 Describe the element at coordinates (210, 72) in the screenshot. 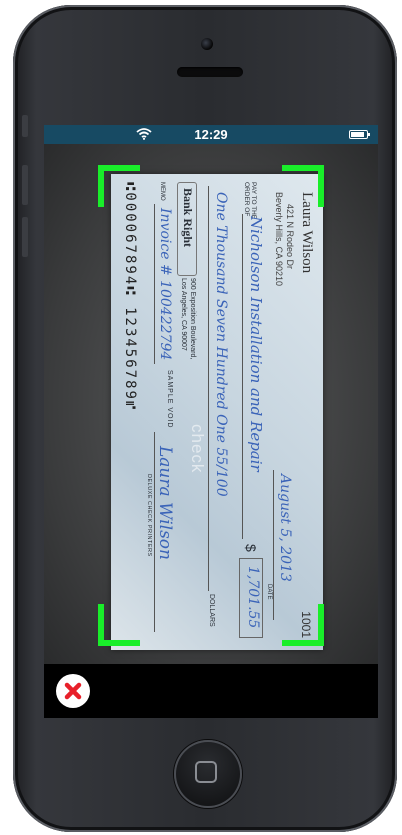

I see `earpiece-speaker` at that location.